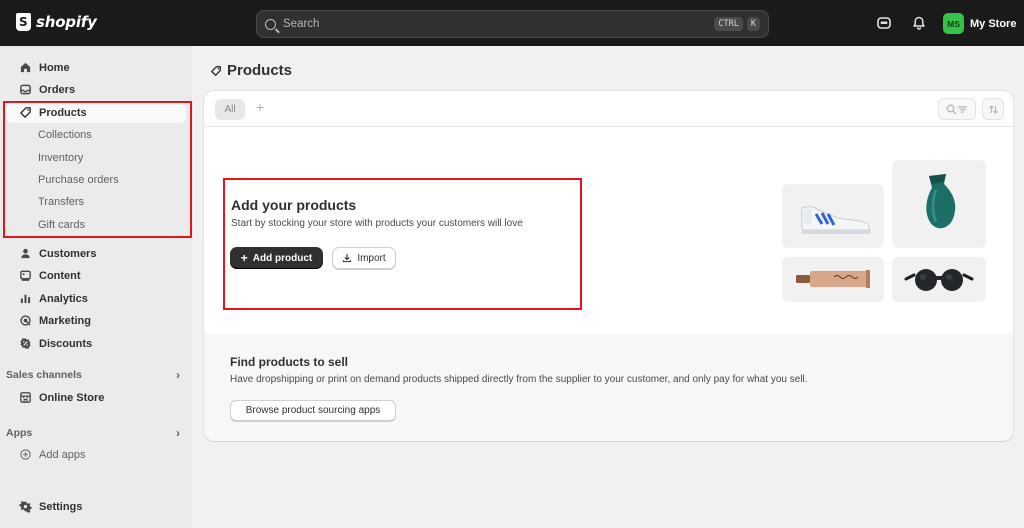  Describe the element at coordinates (497, 24) in the screenshot. I see `search-input` at that location.